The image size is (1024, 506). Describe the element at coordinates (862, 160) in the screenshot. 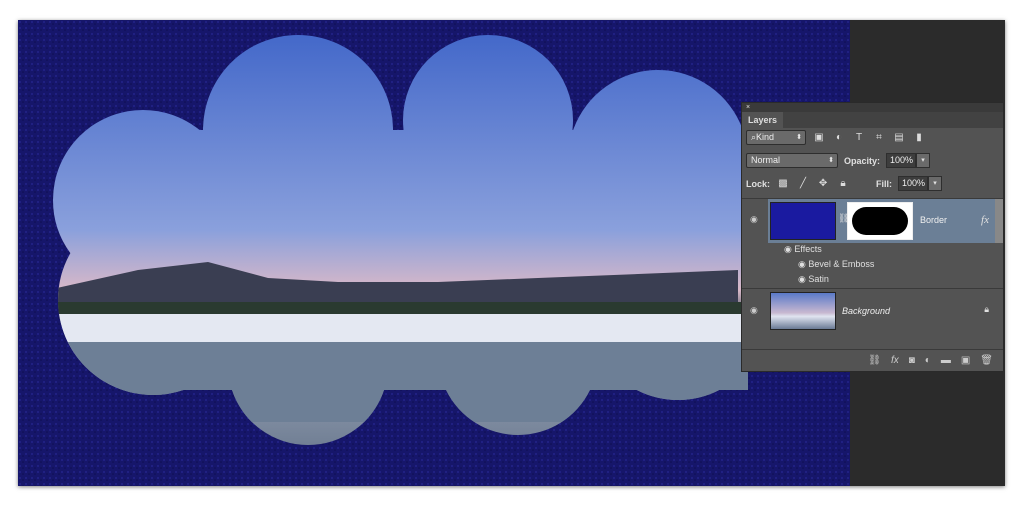

I see `opacity-label: Opacity:` at that location.